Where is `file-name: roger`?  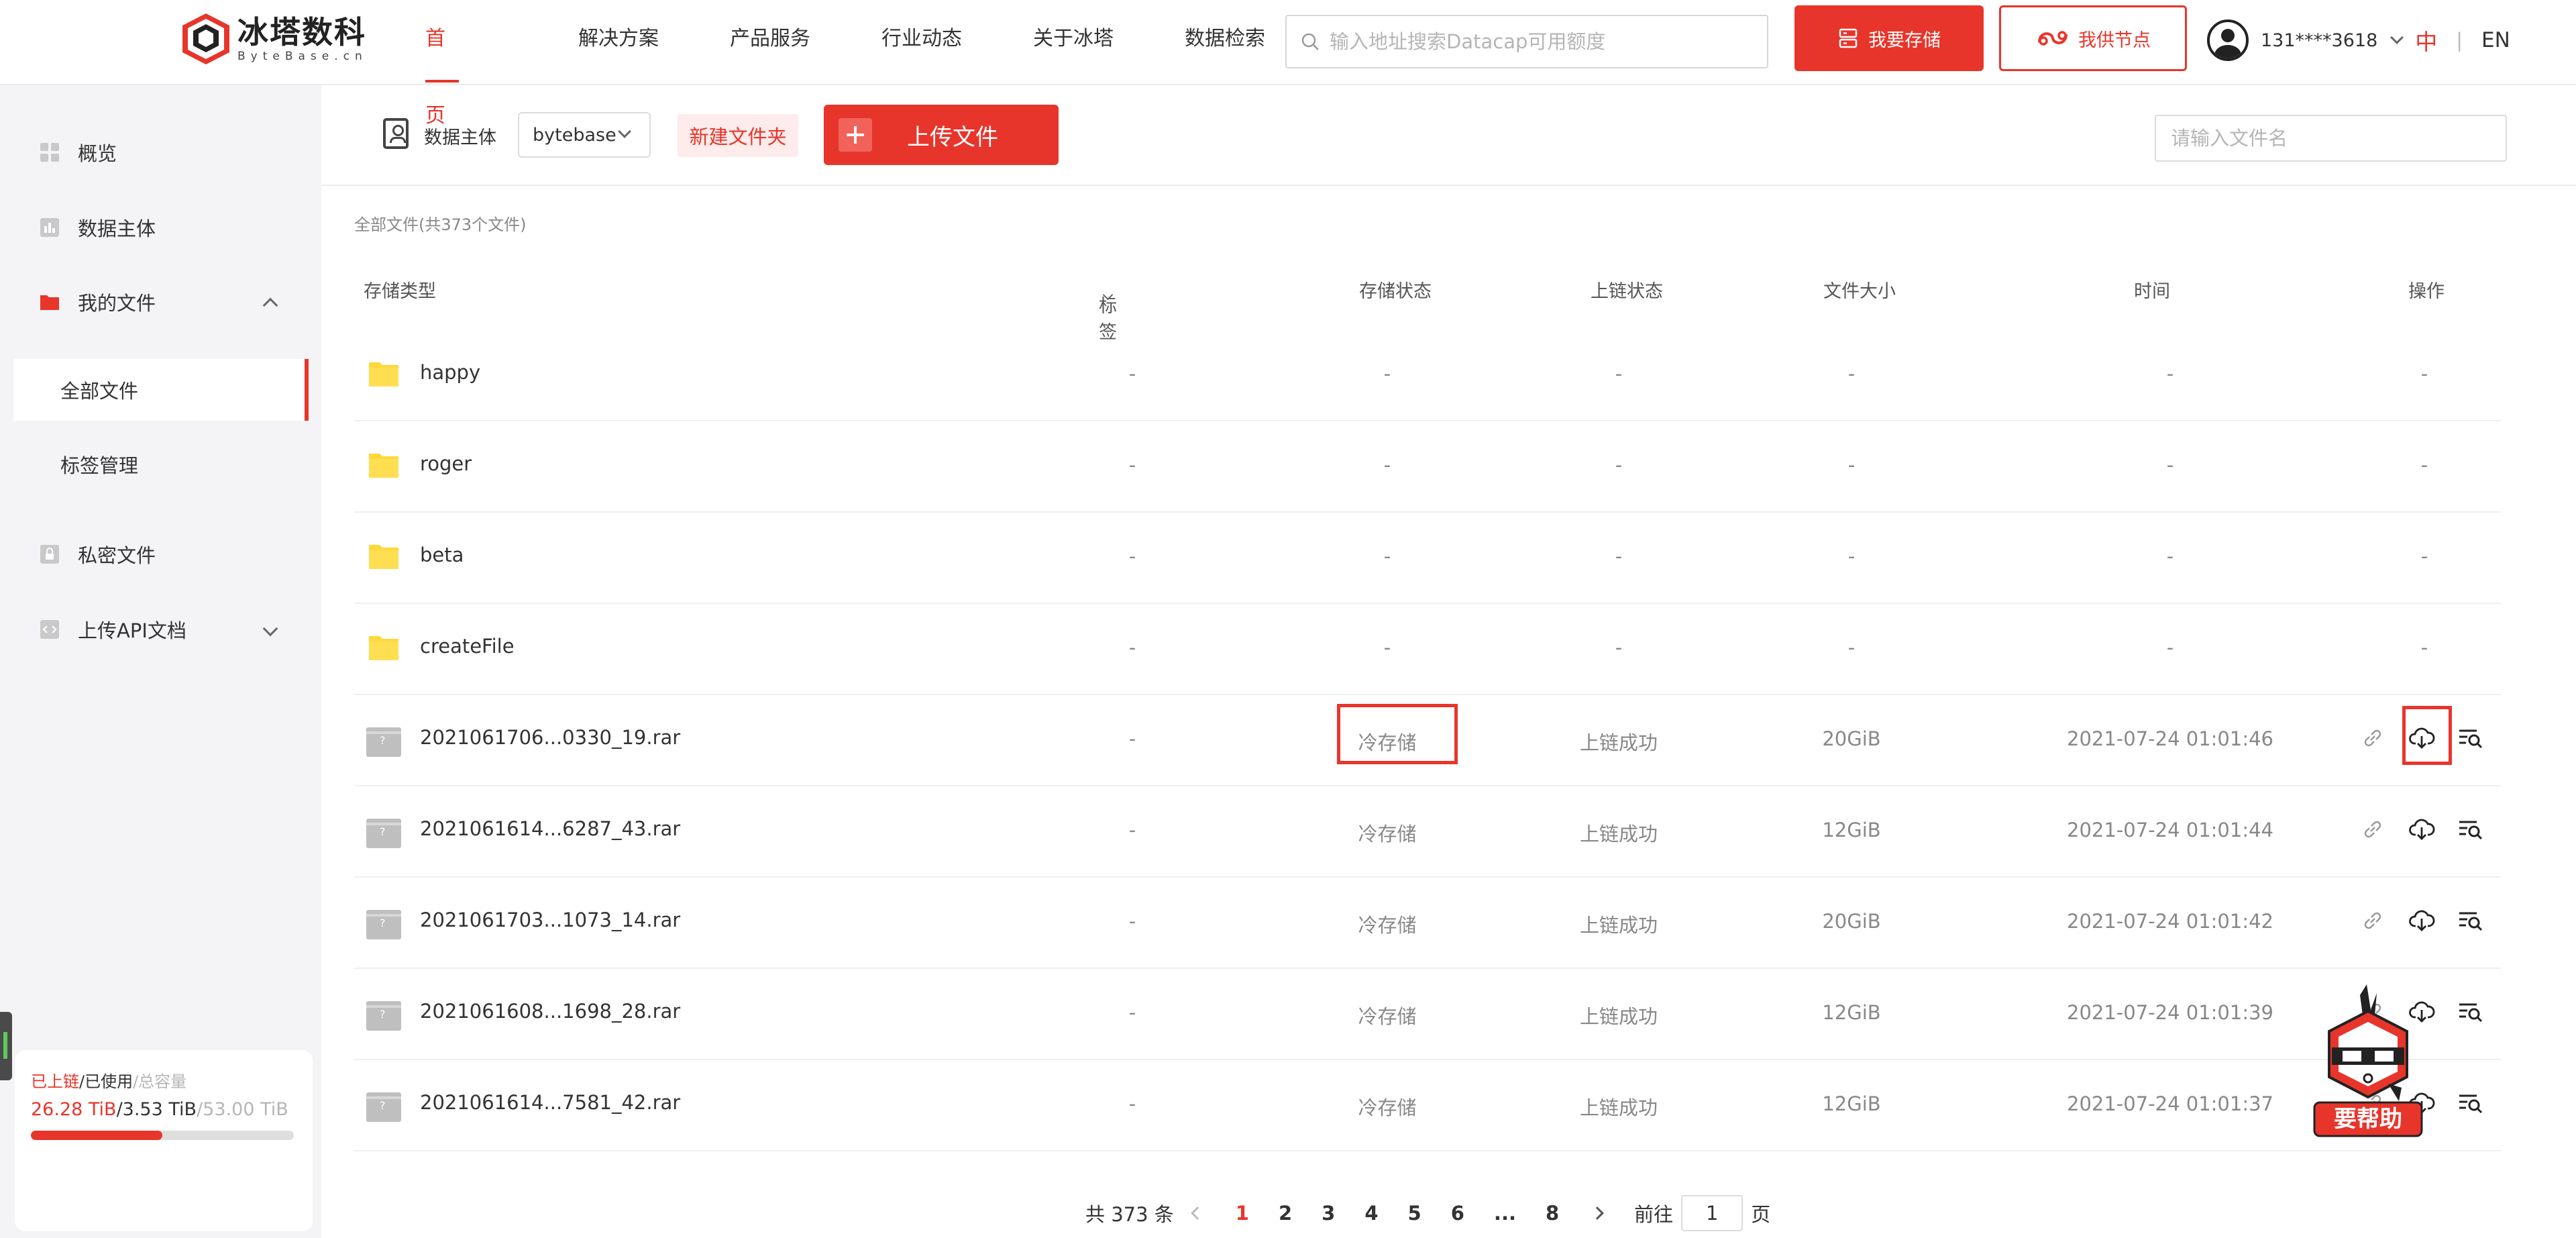 file-name: roger is located at coordinates (446, 464).